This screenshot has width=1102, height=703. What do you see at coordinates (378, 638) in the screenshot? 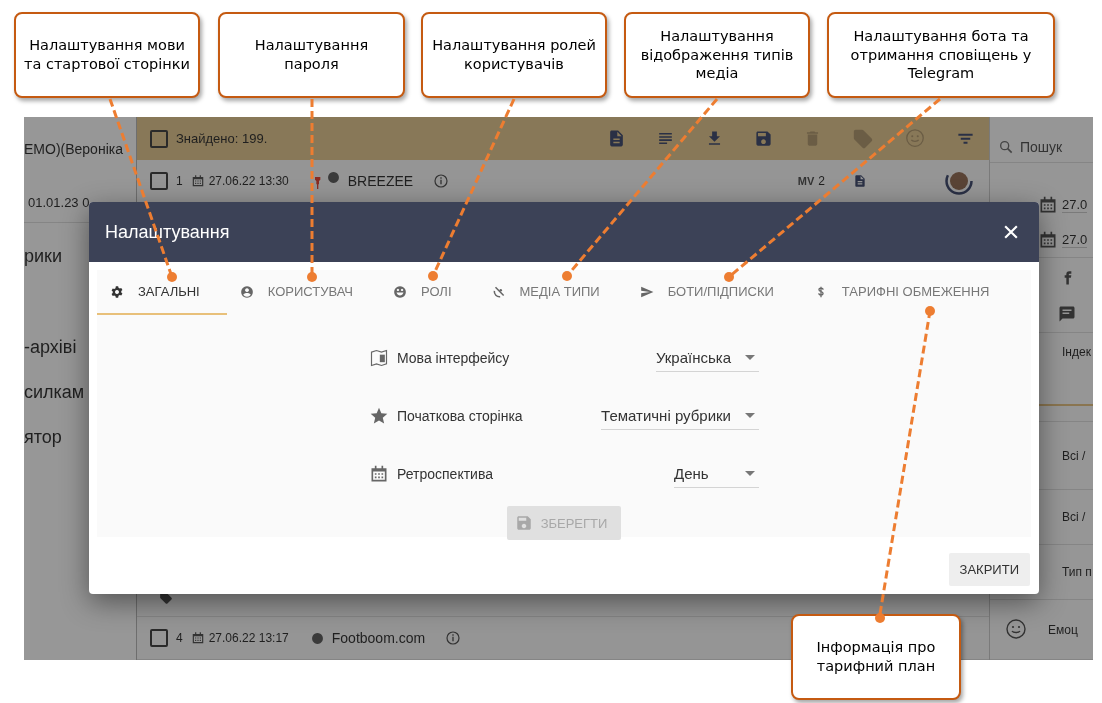
I see `source-name: Footboom.com` at bounding box center [378, 638].